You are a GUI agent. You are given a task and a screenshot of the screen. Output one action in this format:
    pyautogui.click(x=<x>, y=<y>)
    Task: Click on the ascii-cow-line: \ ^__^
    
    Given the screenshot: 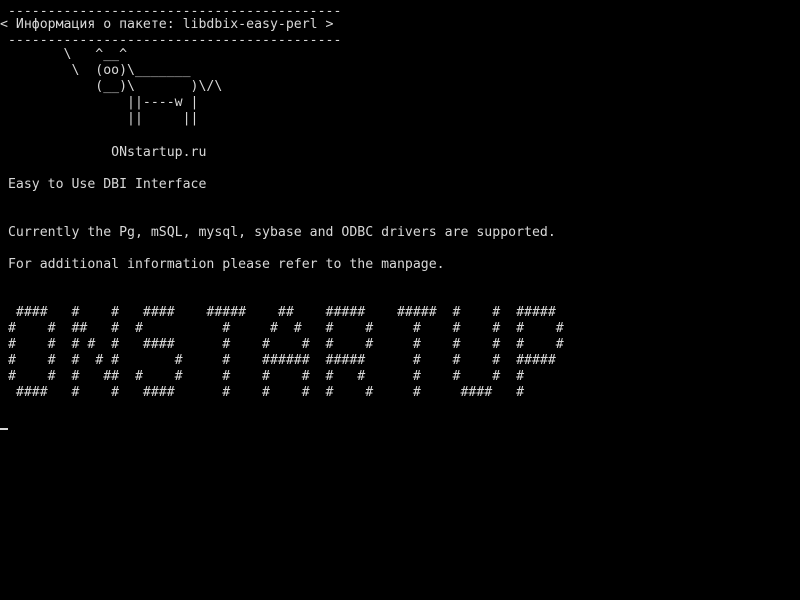 What is the action you would take?
    pyautogui.click(x=64, y=54)
    